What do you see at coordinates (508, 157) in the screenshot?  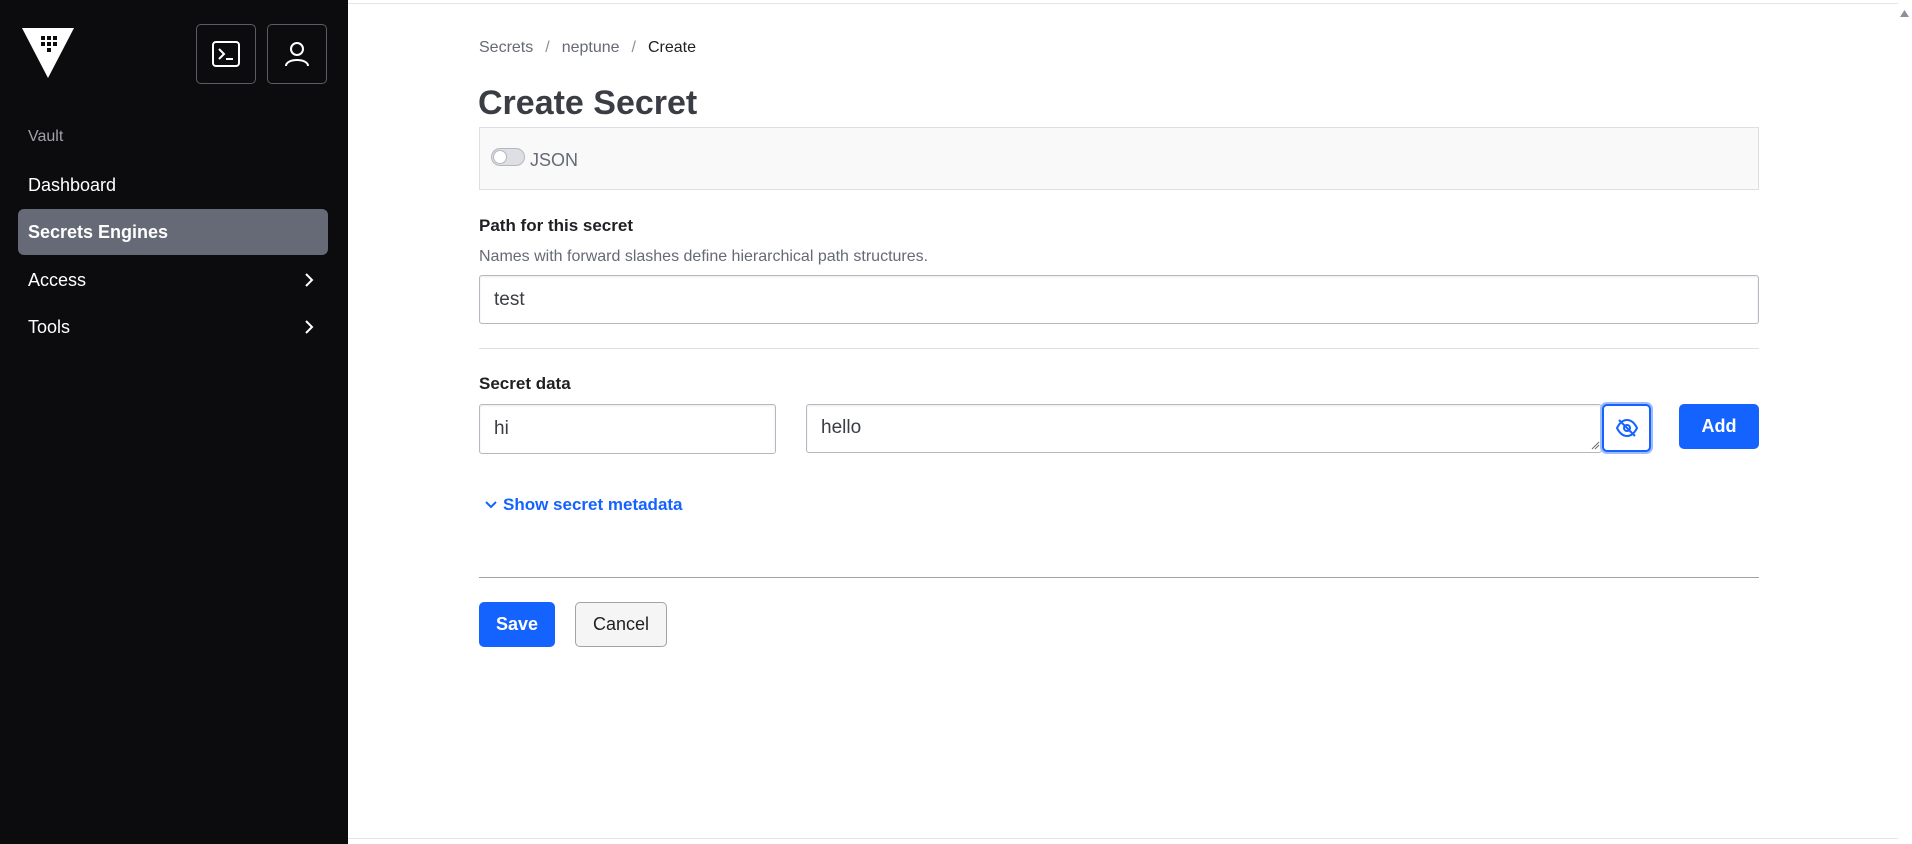 I see `json-toggle` at bounding box center [508, 157].